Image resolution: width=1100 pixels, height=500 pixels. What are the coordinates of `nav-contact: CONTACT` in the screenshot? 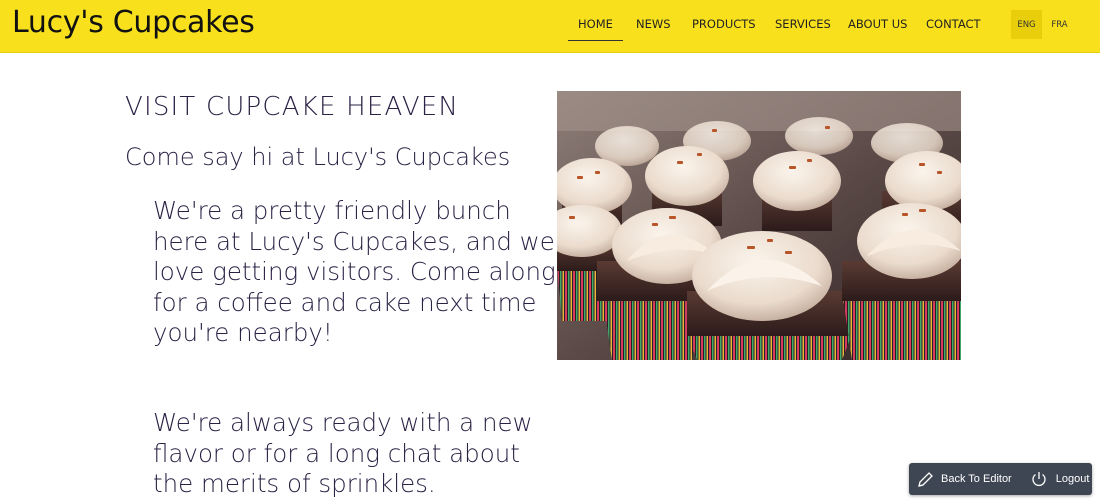 It's located at (953, 28).